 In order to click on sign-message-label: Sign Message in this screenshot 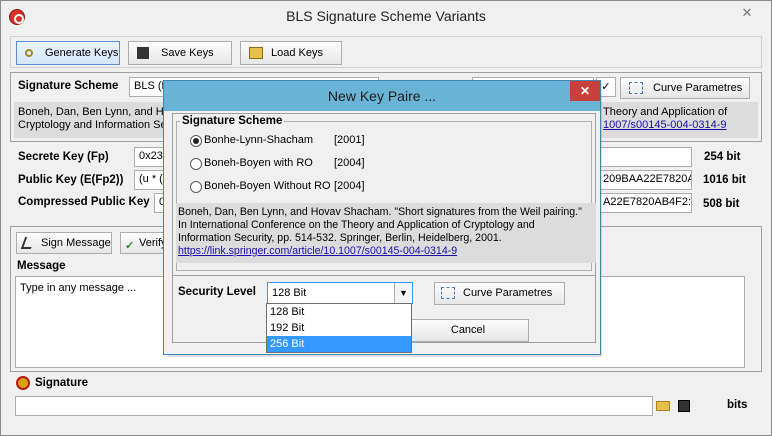, I will do `click(76, 243)`.